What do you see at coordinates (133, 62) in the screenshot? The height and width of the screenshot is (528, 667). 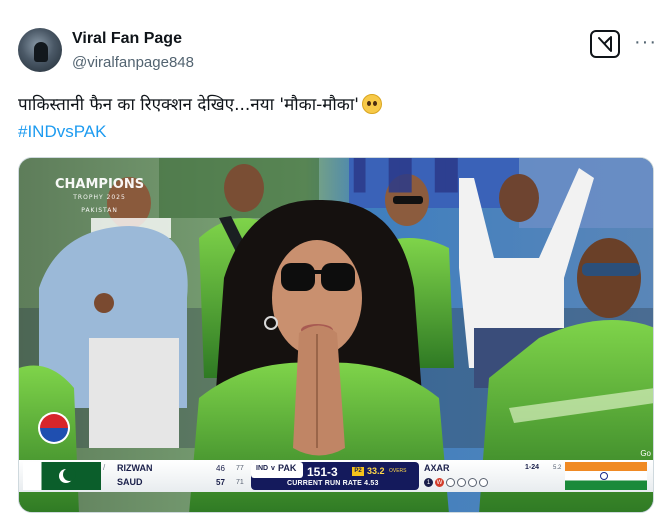 I see `author-handle: @viralfanpage848` at bounding box center [133, 62].